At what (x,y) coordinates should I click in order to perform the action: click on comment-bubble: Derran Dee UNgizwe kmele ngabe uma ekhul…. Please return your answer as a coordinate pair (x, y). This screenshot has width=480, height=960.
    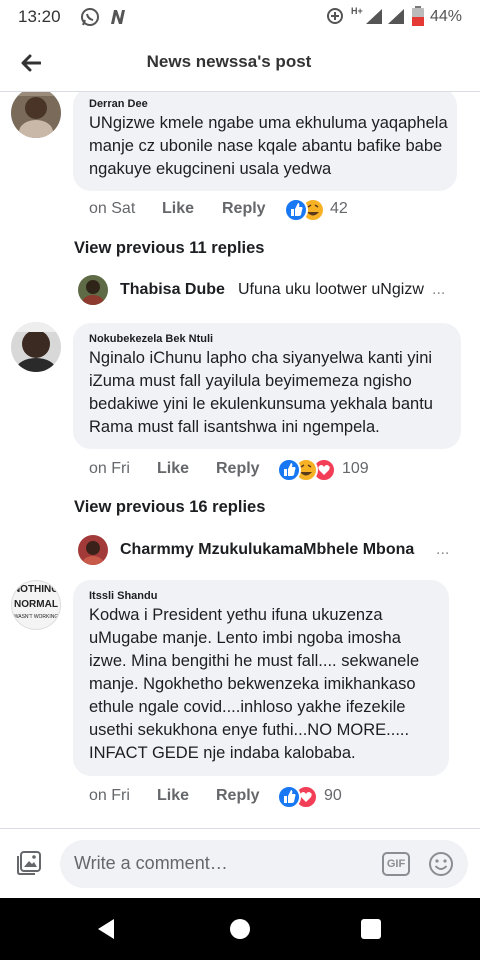
    Looking at the image, I should click on (265, 141).